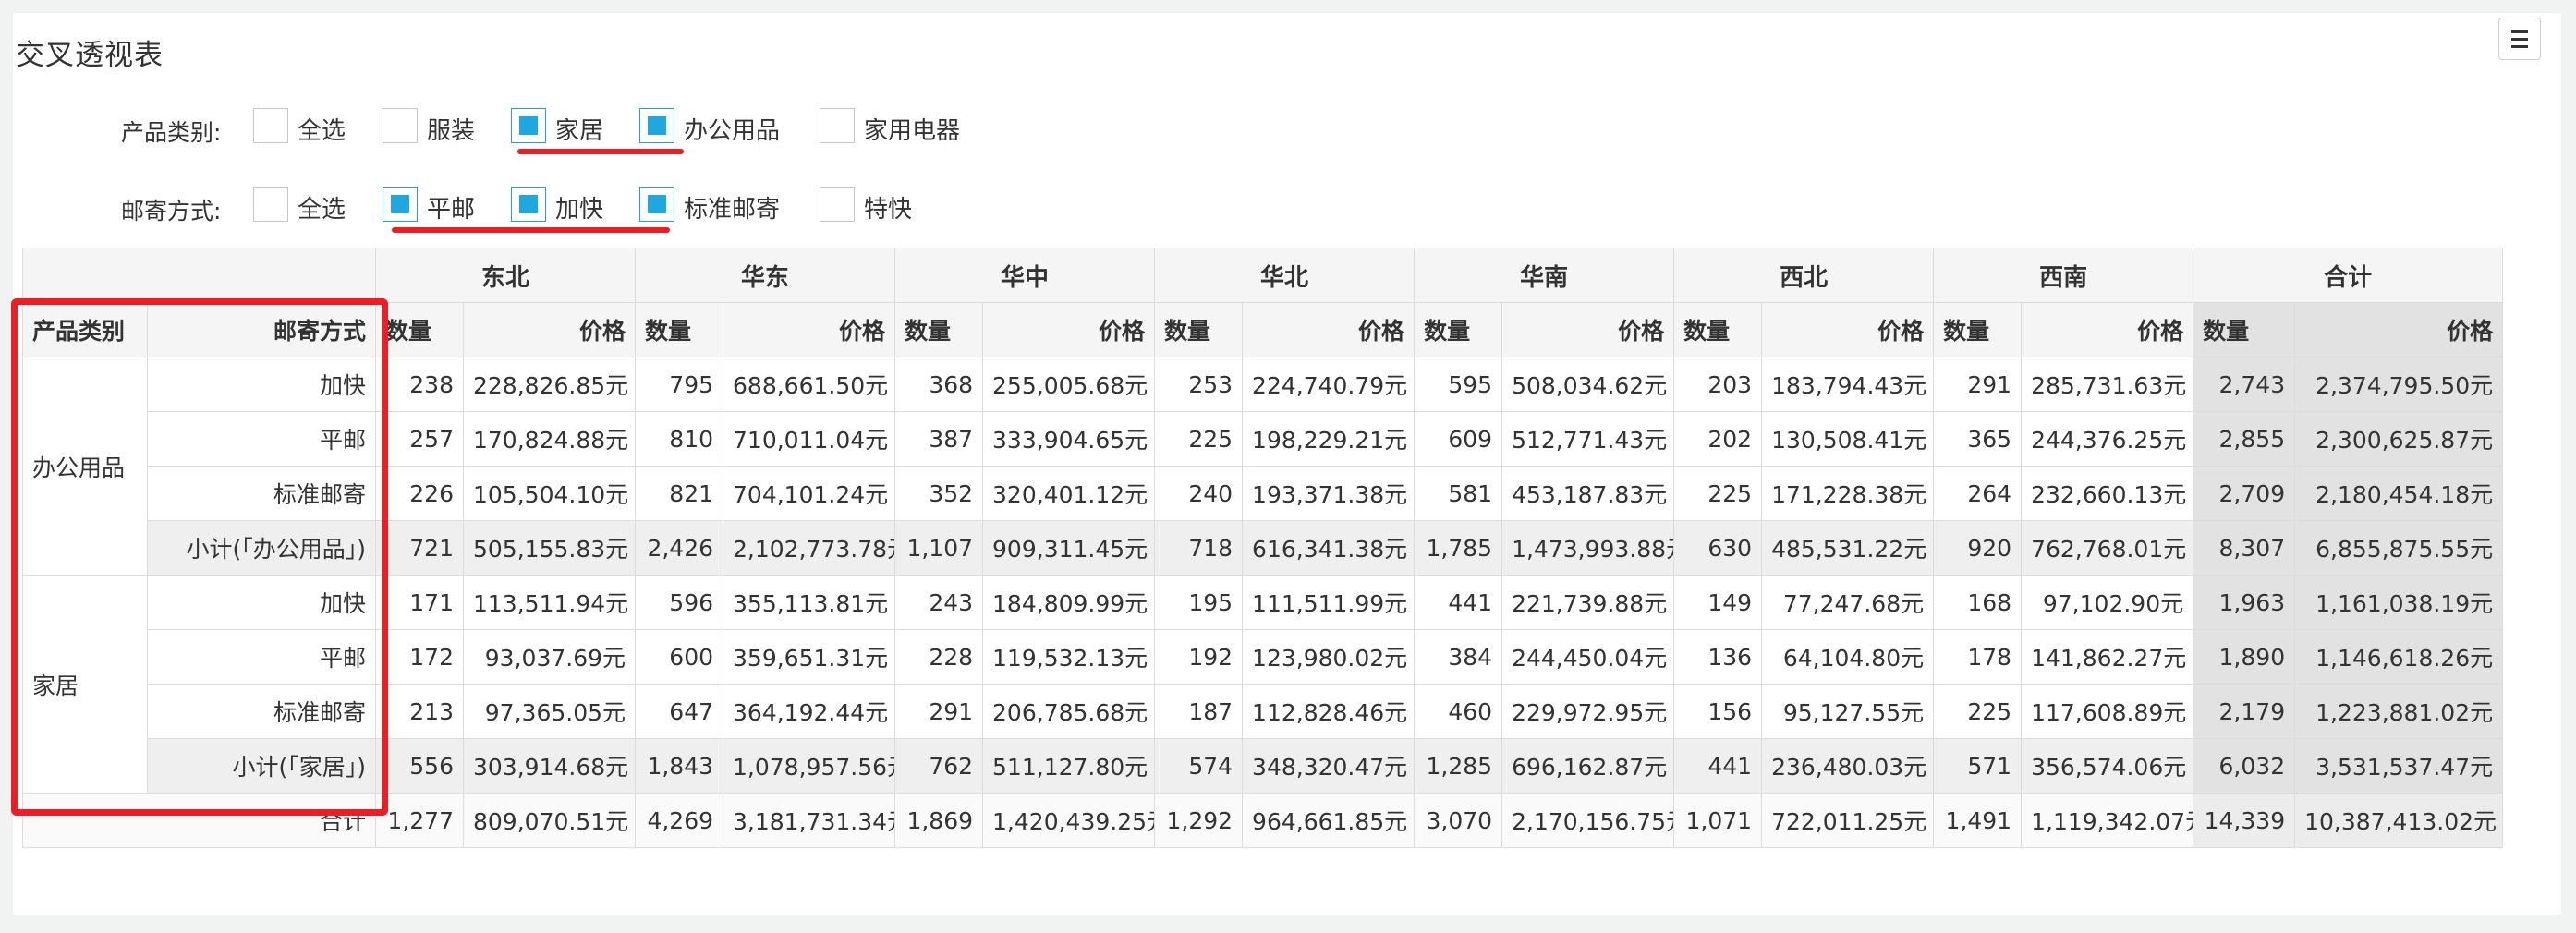  I want to click on value-cell: 3,531,537.47元, so click(2399, 766).